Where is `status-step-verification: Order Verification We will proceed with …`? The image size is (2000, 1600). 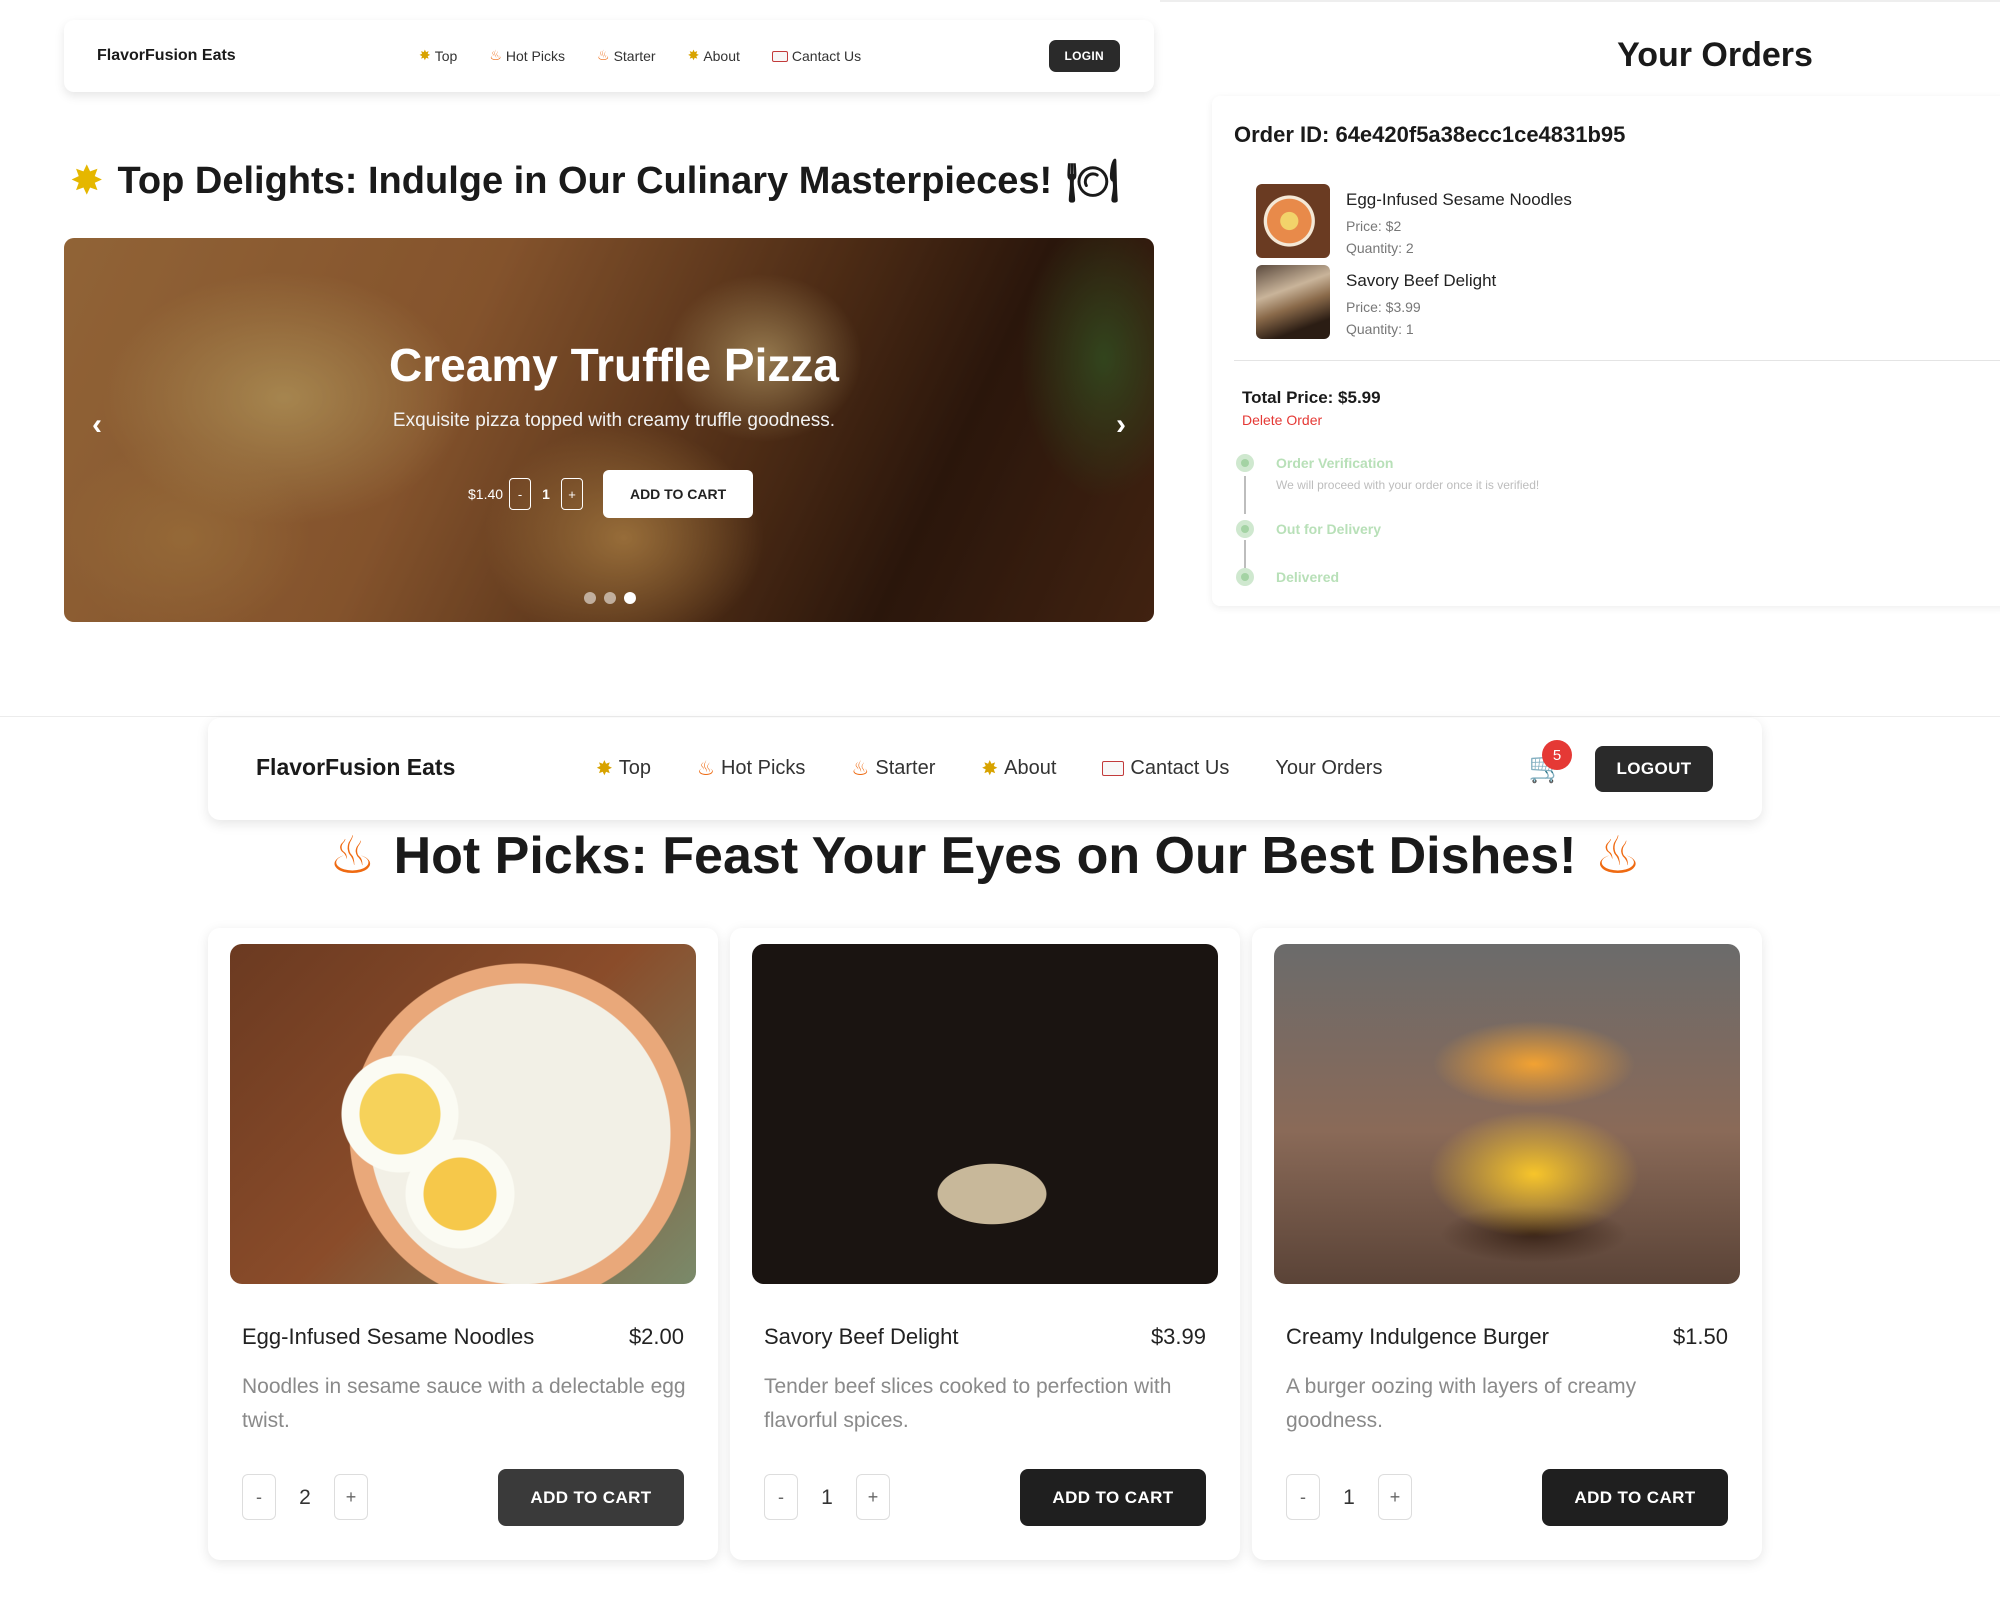 status-step-verification: Order Verification We will proceed with … is located at coordinates (1387, 473).